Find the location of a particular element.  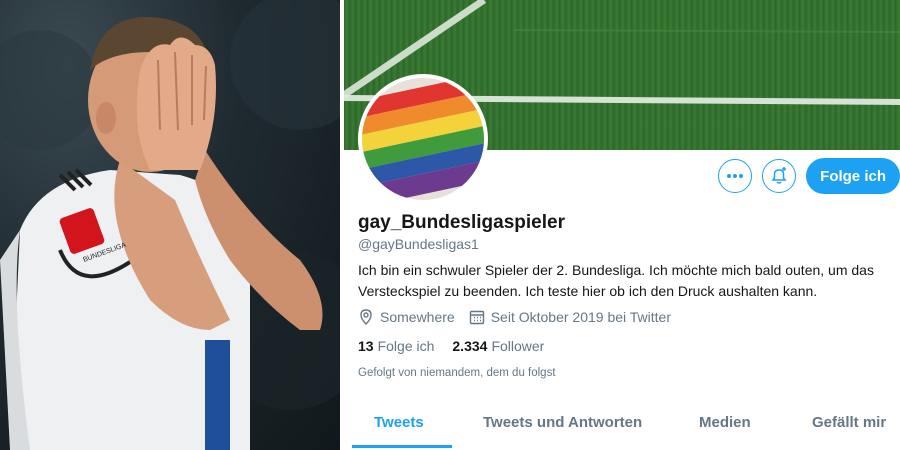

profile-meta: Somewhere Seit Oktober 2019 bei Twitter is located at coordinates (514, 317).